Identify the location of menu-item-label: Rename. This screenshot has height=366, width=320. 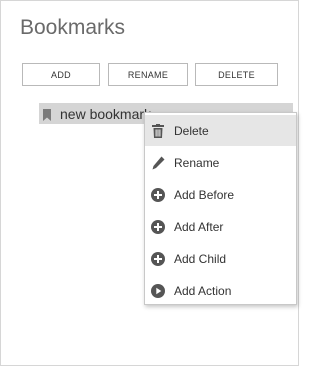
(197, 162).